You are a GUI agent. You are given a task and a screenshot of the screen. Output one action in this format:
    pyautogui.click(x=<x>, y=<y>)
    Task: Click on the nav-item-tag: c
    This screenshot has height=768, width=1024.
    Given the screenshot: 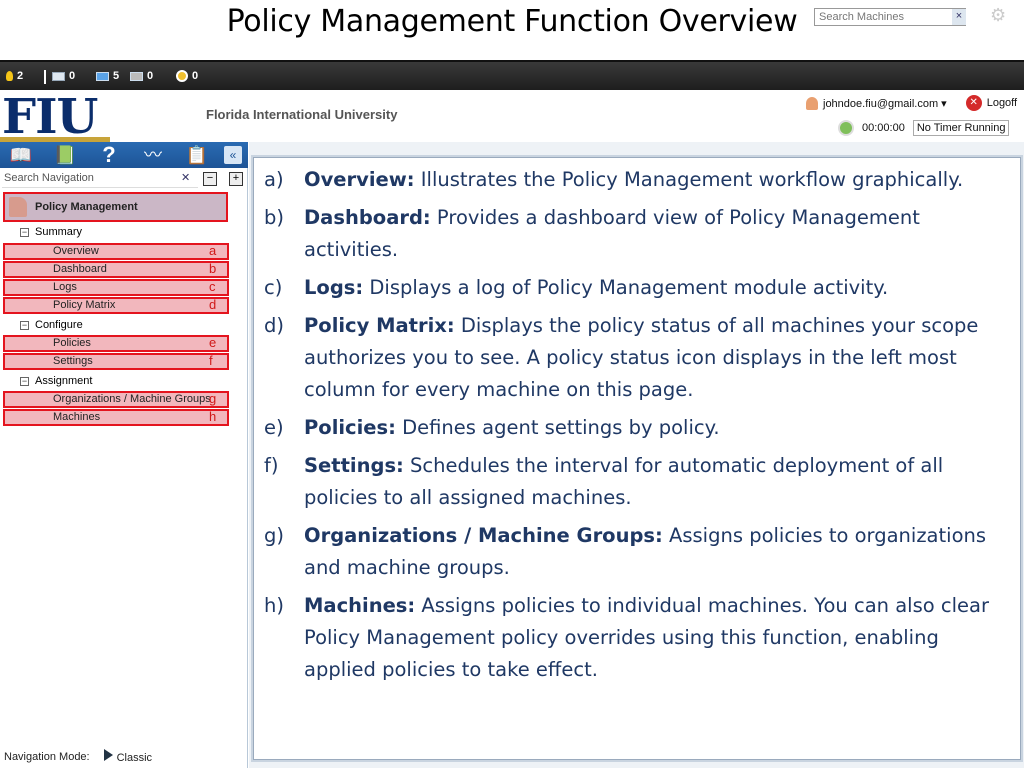 What is the action you would take?
    pyautogui.click(x=212, y=286)
    